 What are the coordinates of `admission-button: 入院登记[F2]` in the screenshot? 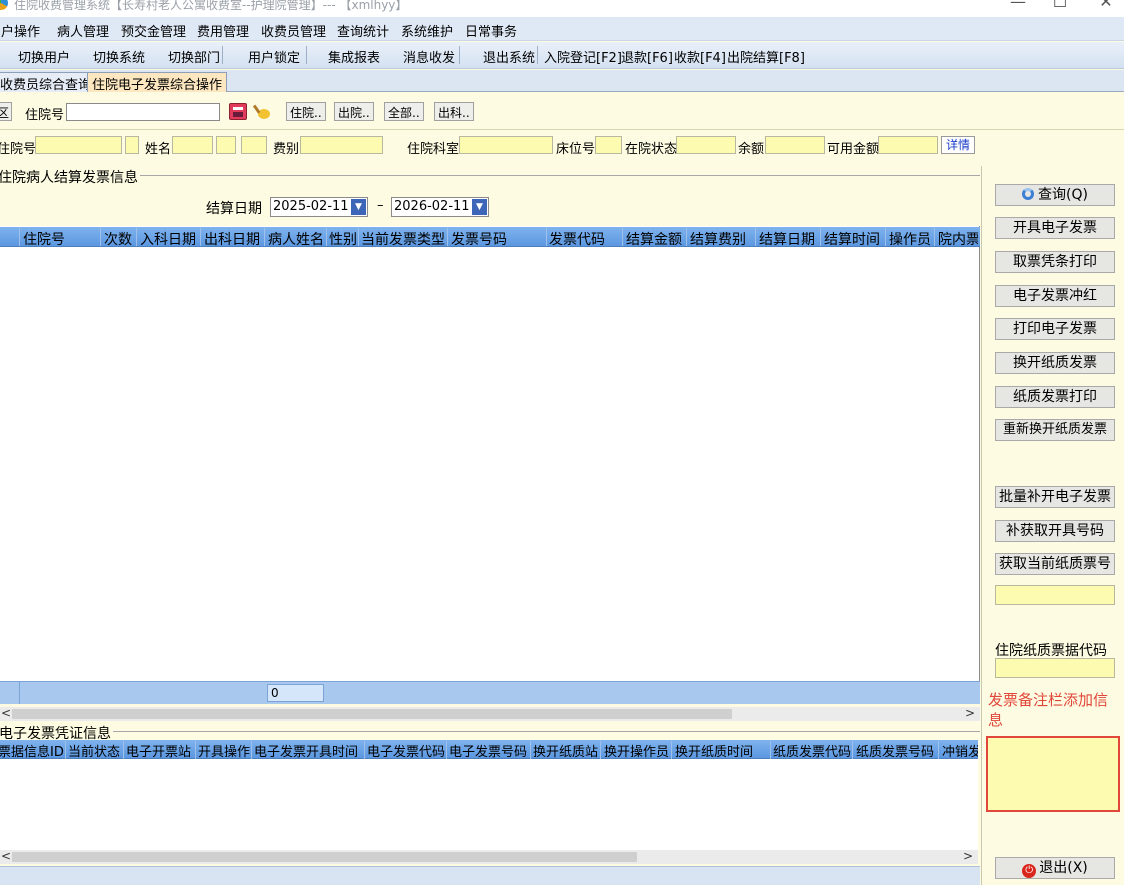 It's located at (583, 56).